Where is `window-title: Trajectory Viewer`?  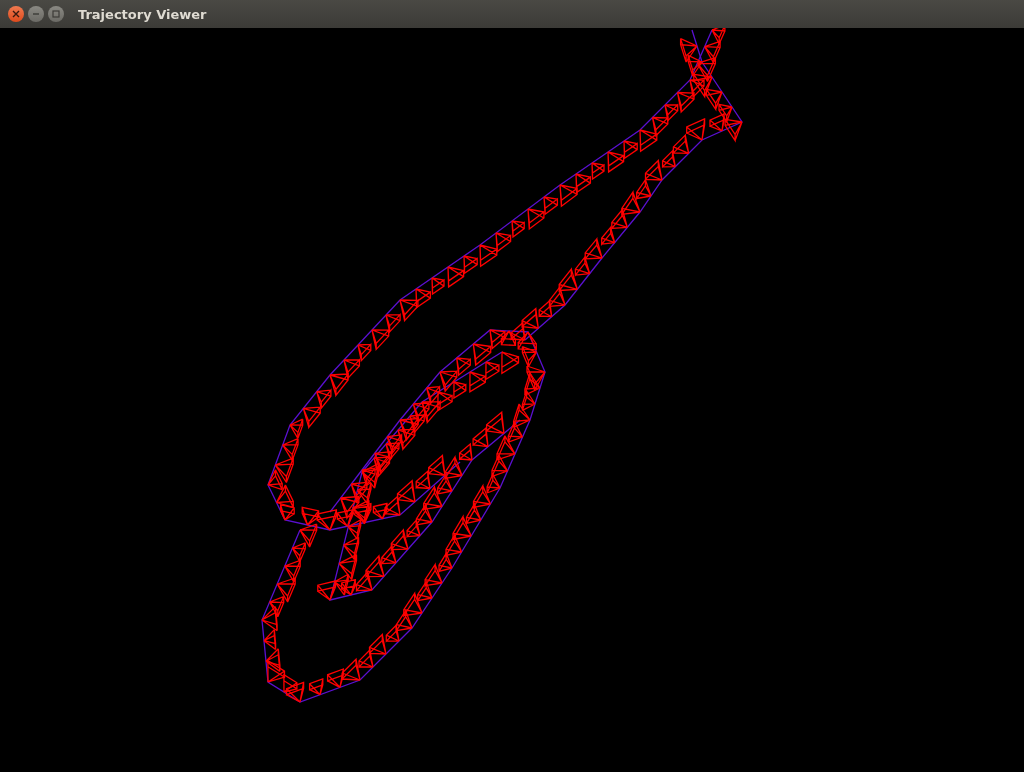 window-title: Trajectory Viewer is located at coordinates (142, 14).